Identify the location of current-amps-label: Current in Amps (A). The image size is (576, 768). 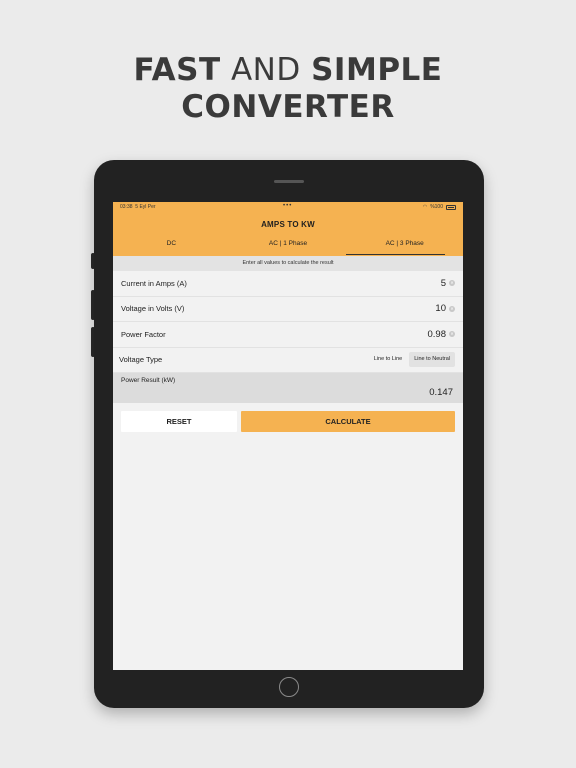
(154, 283).